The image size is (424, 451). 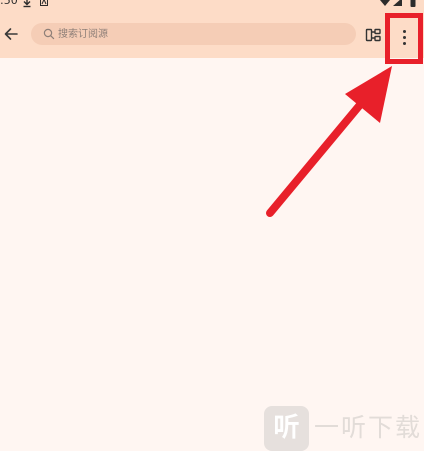 I want to click on signal-icon, so click(x=397, y=3).